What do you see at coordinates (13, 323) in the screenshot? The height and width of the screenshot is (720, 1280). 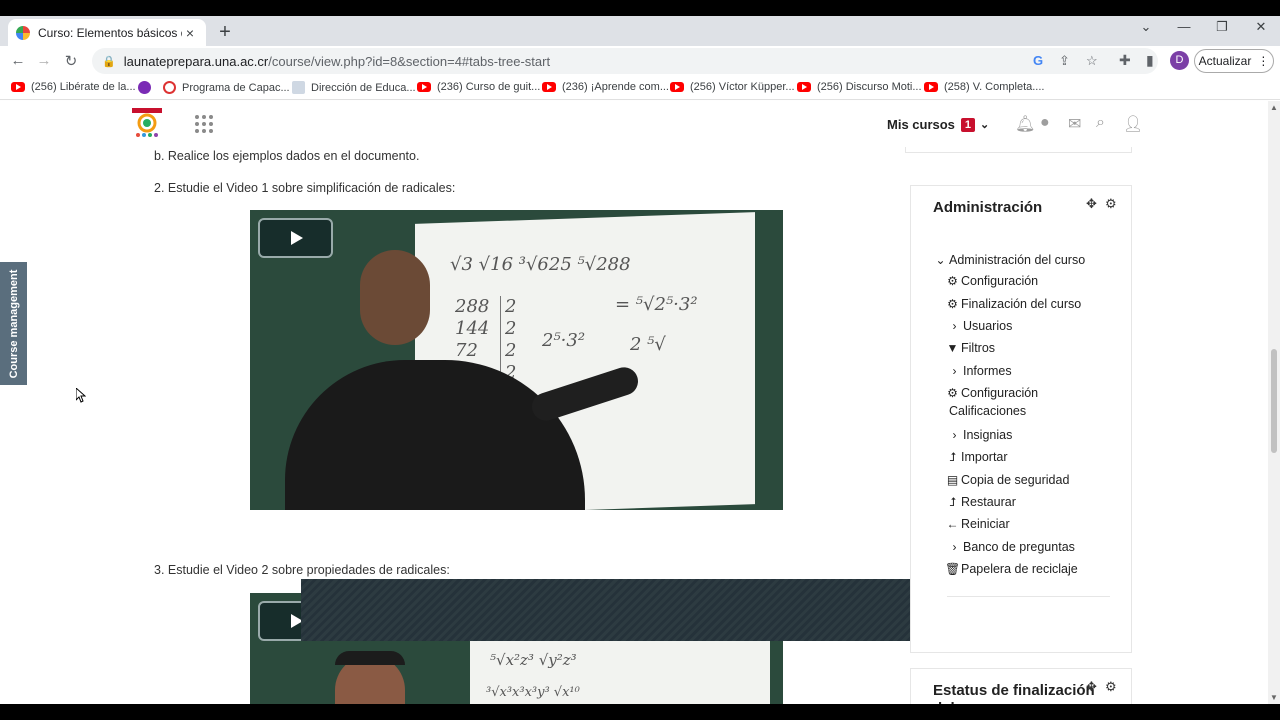 I see `course-management-tab: Course management` at bounding box center [13, 323].